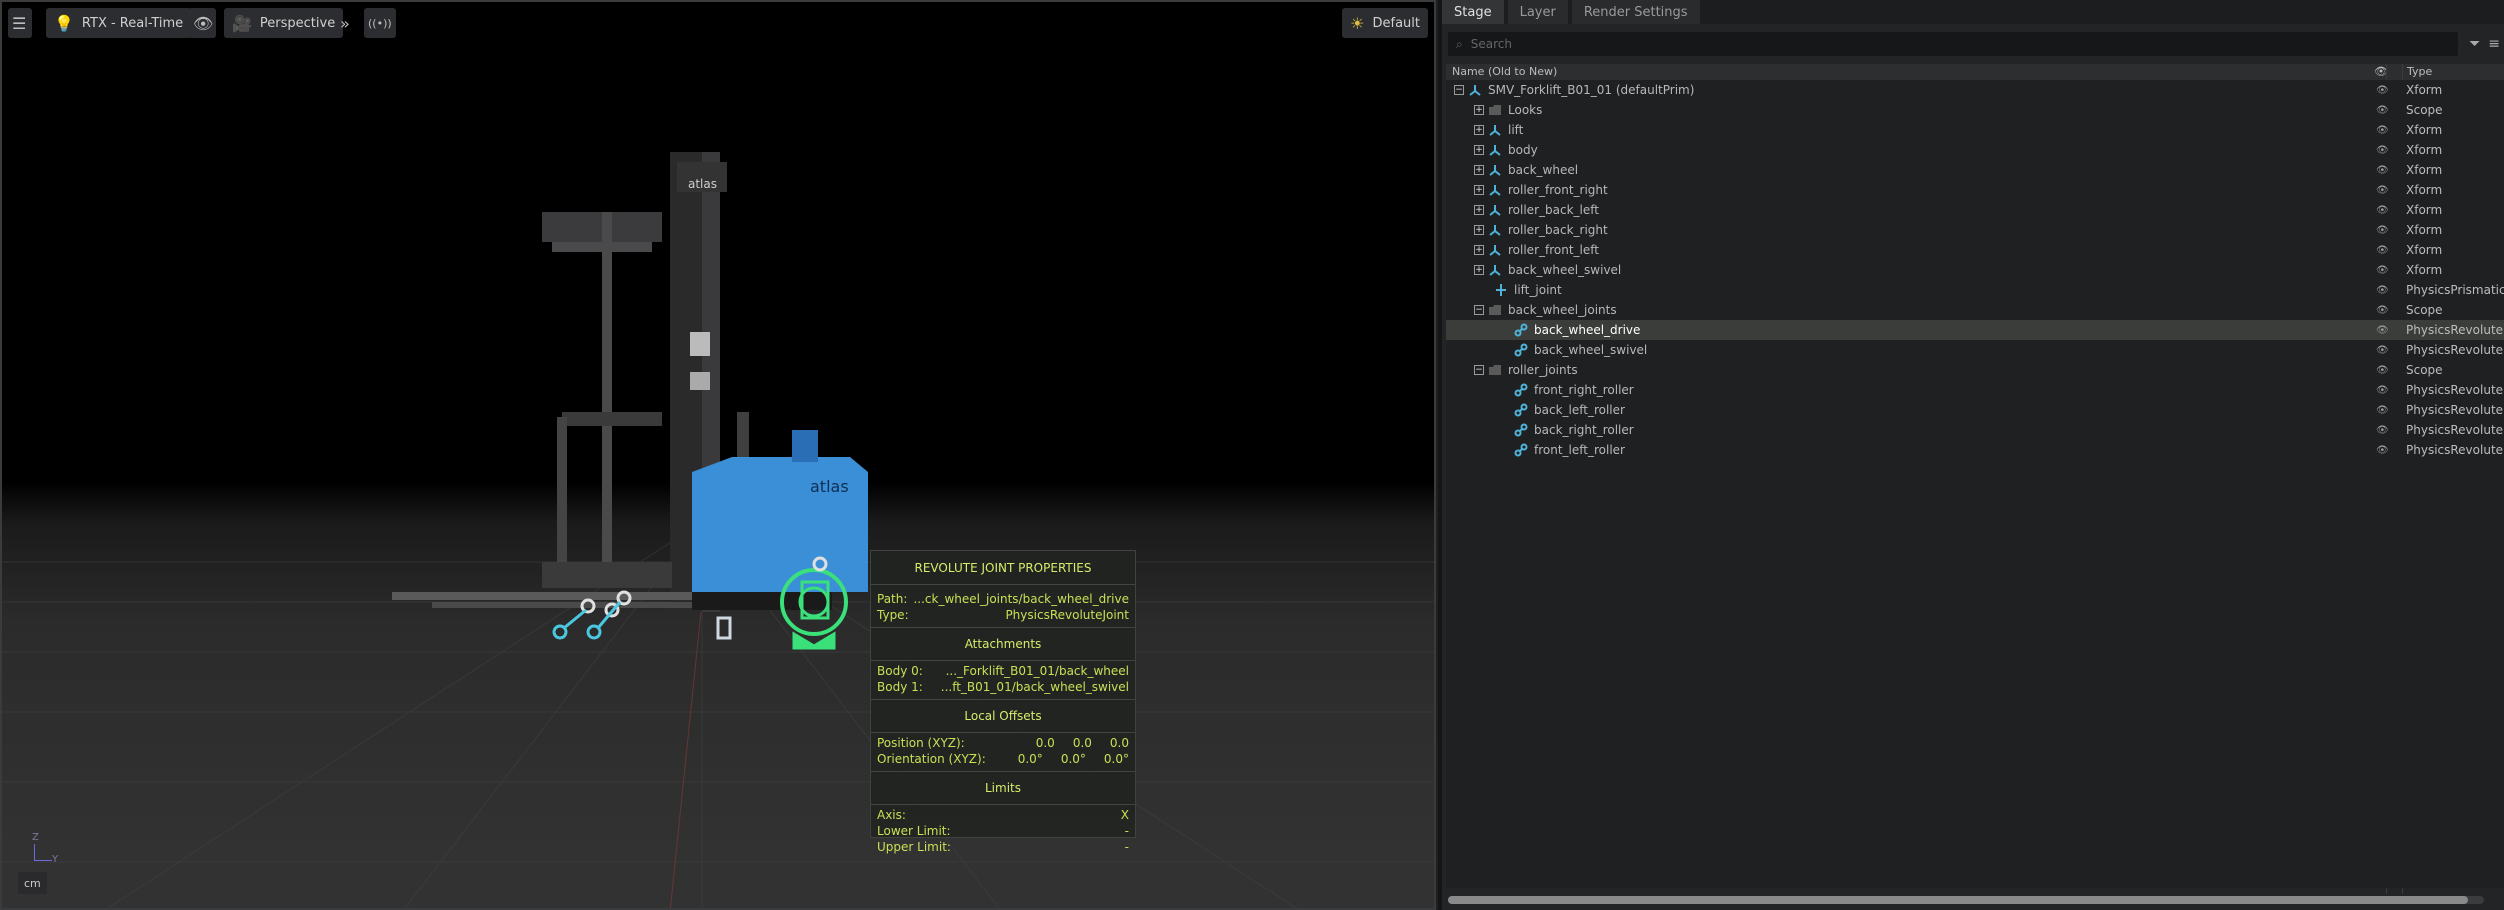 The height and width of the screenshot is (910, 2504). Describe the element at coordinates (1579, 450) in the screenshot. I see `tree-row-label: front_left_roller` at that location.